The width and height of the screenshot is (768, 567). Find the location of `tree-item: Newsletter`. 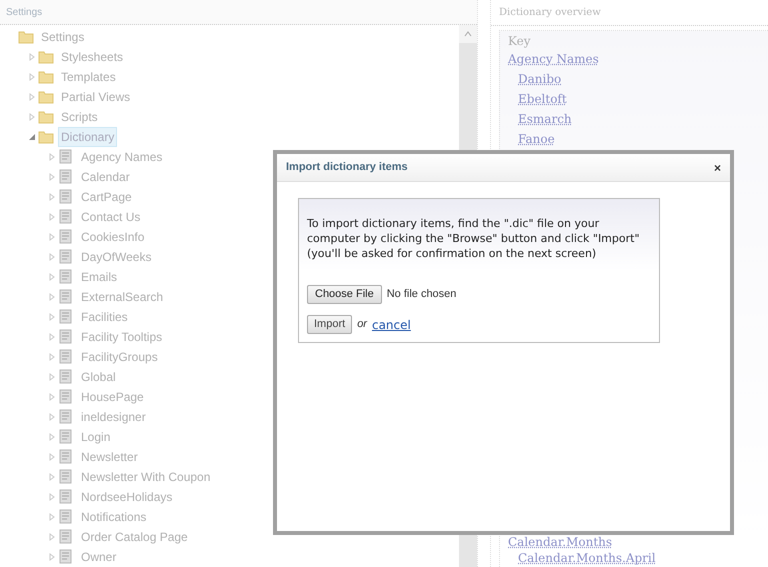

tree-item: Newsletter is located at coordinates (109, 457).